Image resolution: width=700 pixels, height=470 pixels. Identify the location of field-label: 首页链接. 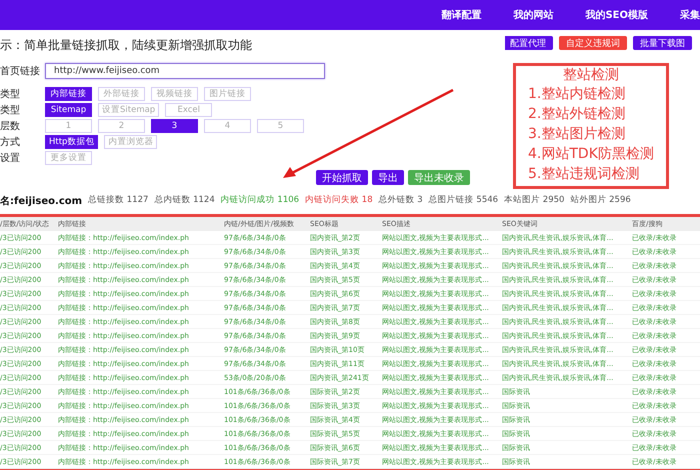
(20, 71).